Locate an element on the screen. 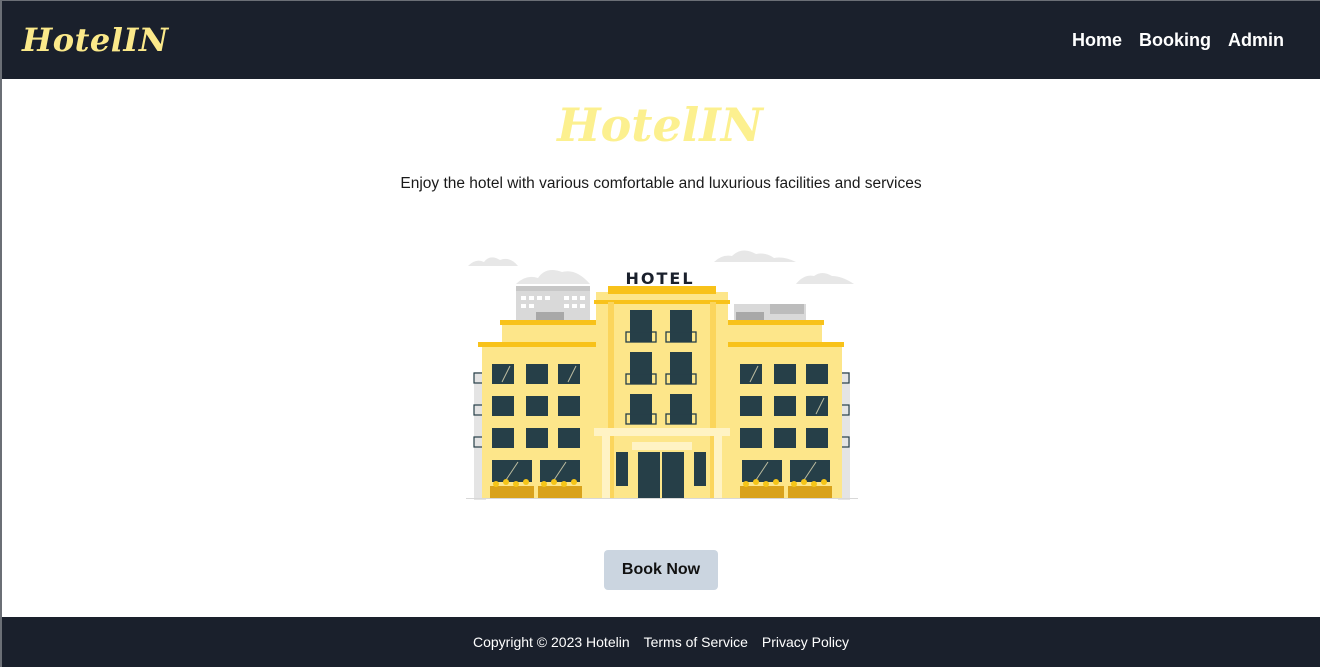 Image resolution: width=1320 pixels, height=667 pixels. nav-home-link: Home is located at coordinates (1097, 40).